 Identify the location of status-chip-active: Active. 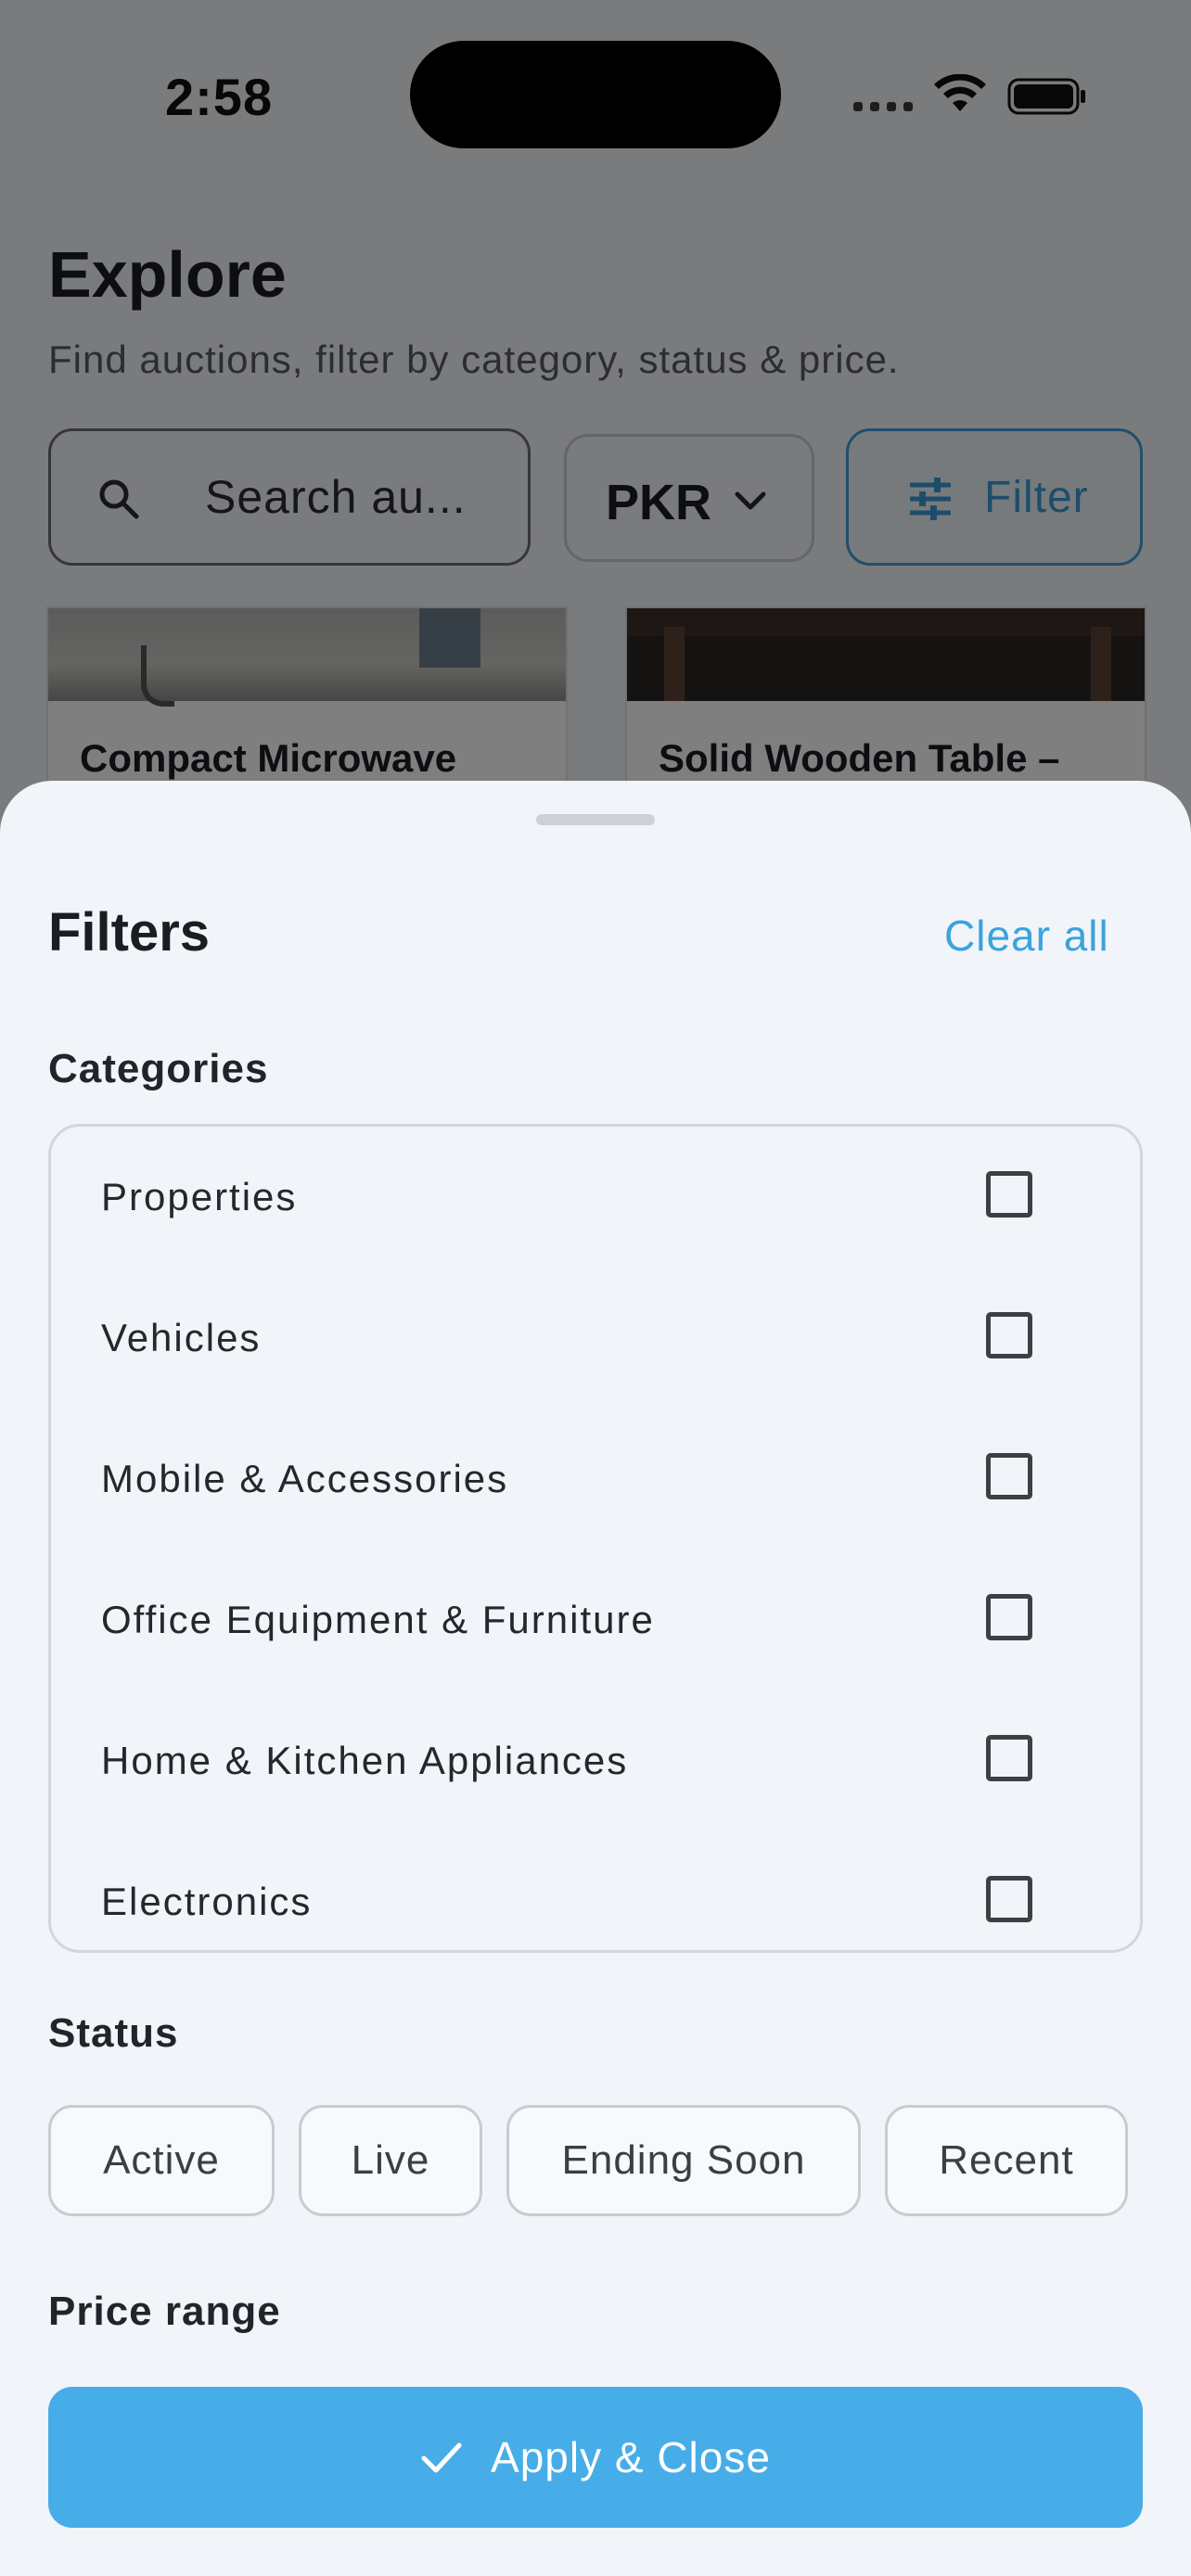
(161, 2160).